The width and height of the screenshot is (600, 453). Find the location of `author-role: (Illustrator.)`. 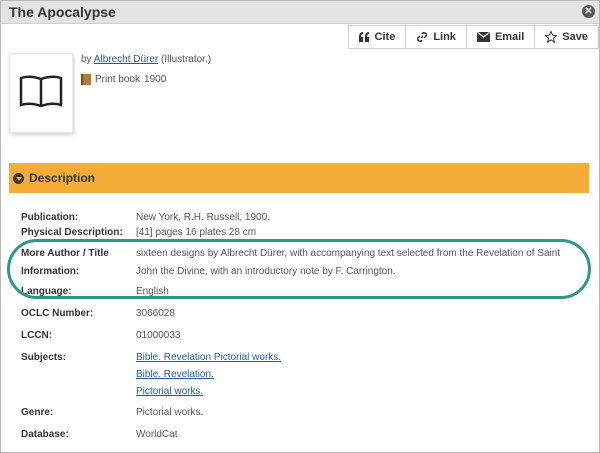

author-role: (Illustrator.) is located at coordinates (186, 59).